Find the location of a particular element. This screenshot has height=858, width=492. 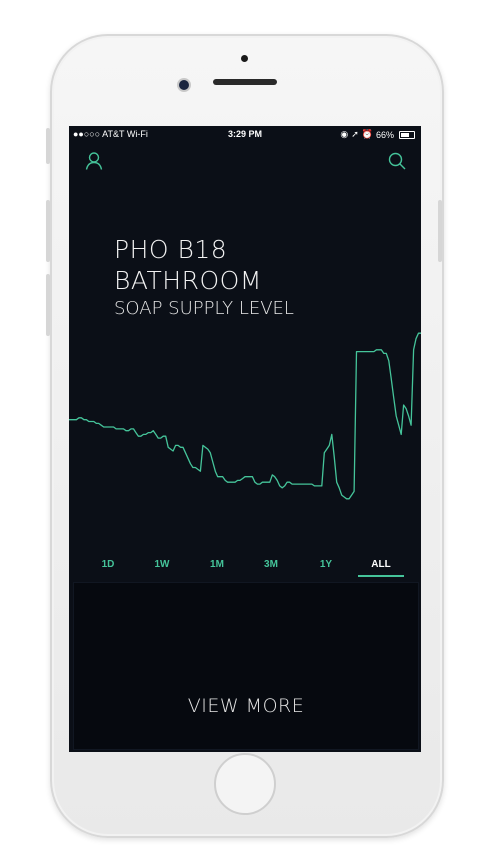

page-title-line1: PHO B18 is located at coordinates (171, 249).